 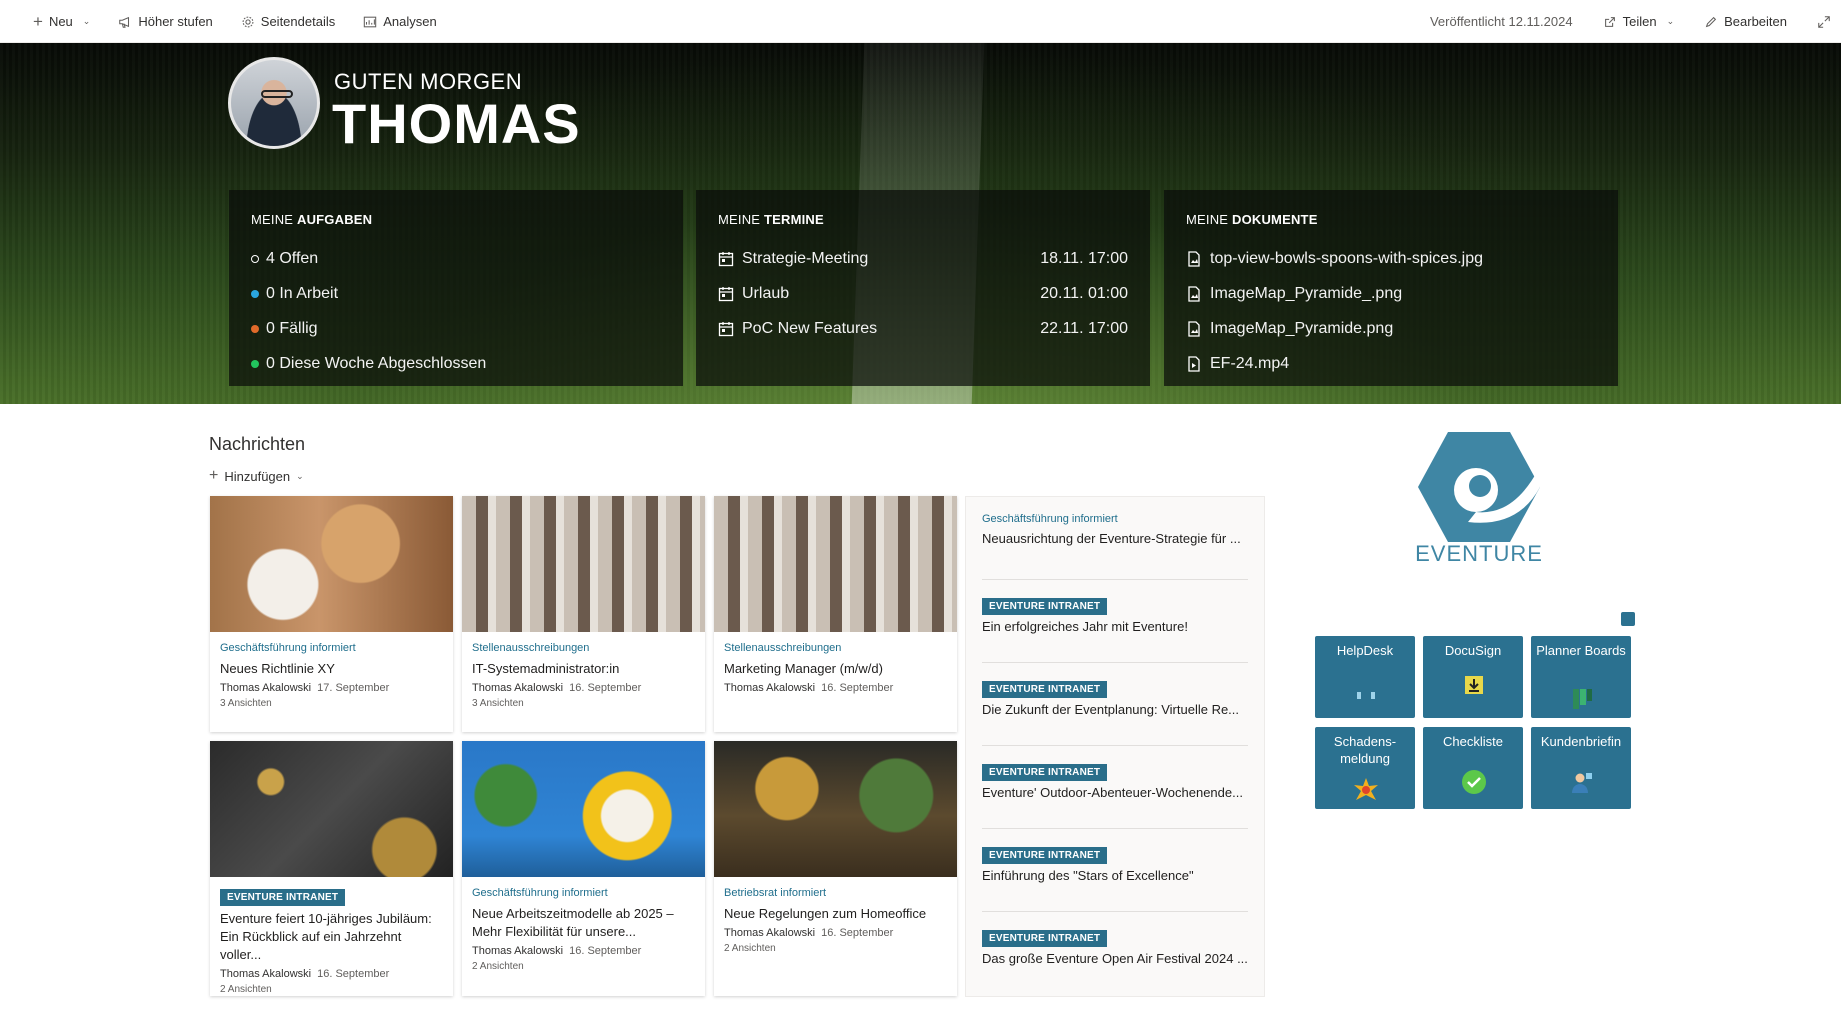 What do you see at coordinates (775, 893) in the screenshot?
I see `news-category: Betriebsrat informiert` at bounding box center [775, 893].